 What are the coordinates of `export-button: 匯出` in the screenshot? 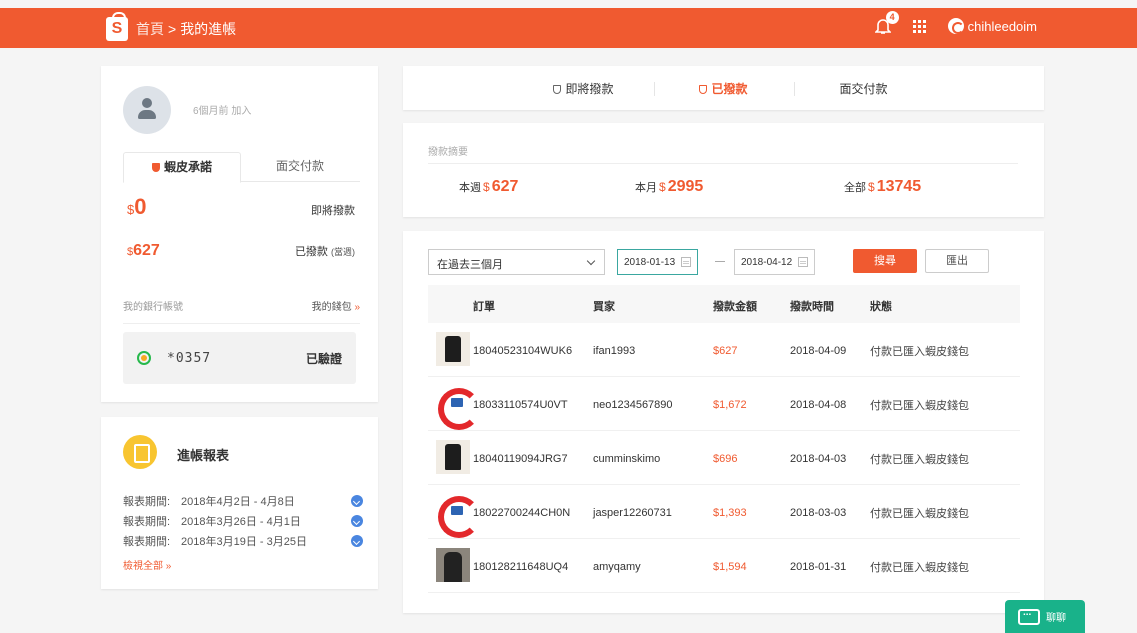 It's located at (957, 261).